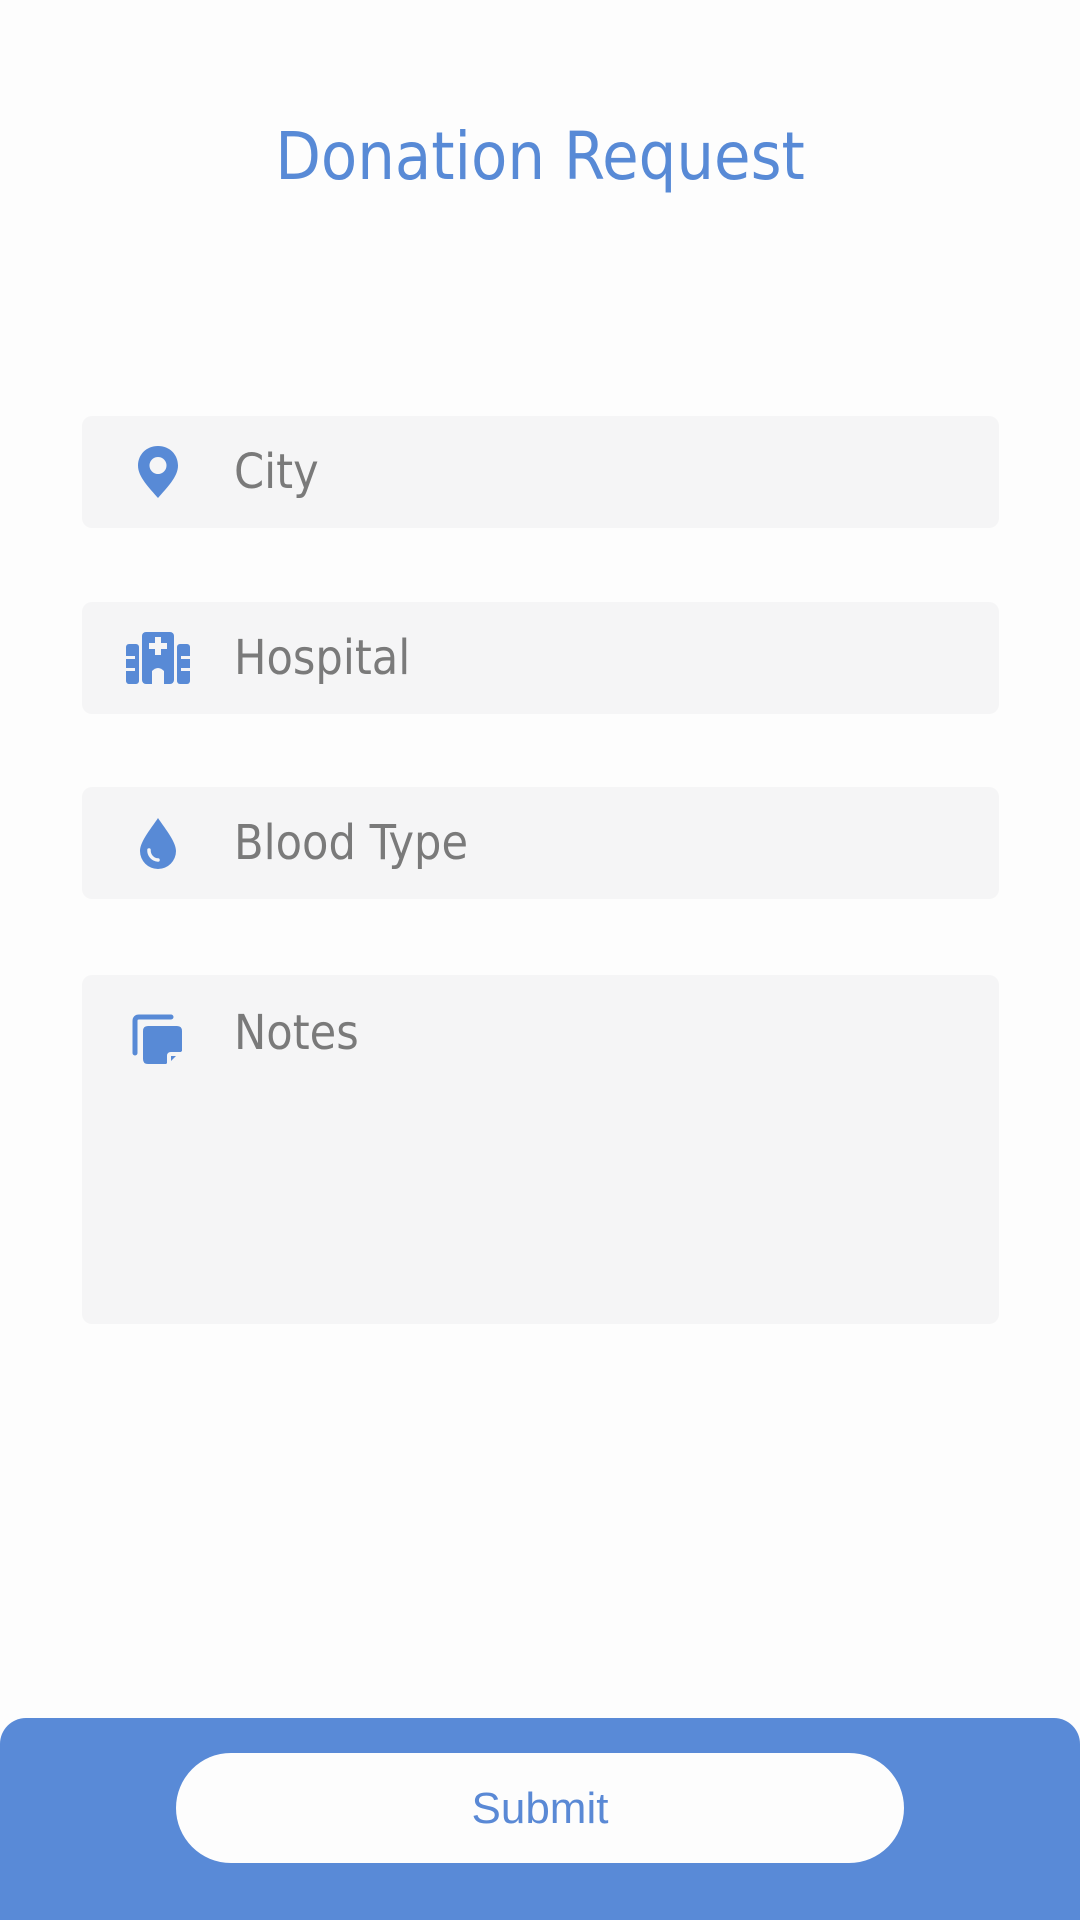 Image resolution: width=1080 pixels, height=1920 pixels. What do you see at coordinates (540, 658) in the screenshot?
I see `hospital-field: Hospital` at bounding box center [540, 658].